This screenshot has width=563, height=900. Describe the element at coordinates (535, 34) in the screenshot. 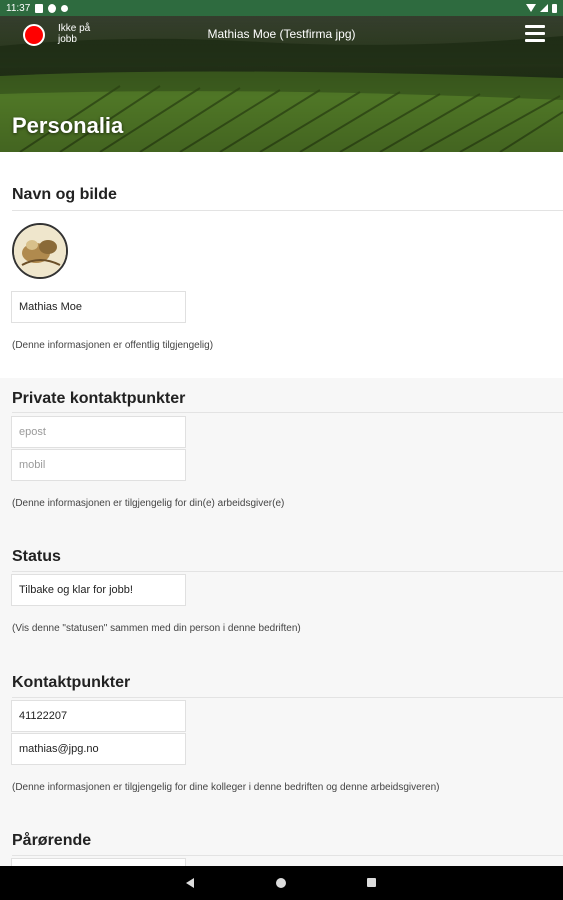

I see `hamburger-menu-icon` at that location.